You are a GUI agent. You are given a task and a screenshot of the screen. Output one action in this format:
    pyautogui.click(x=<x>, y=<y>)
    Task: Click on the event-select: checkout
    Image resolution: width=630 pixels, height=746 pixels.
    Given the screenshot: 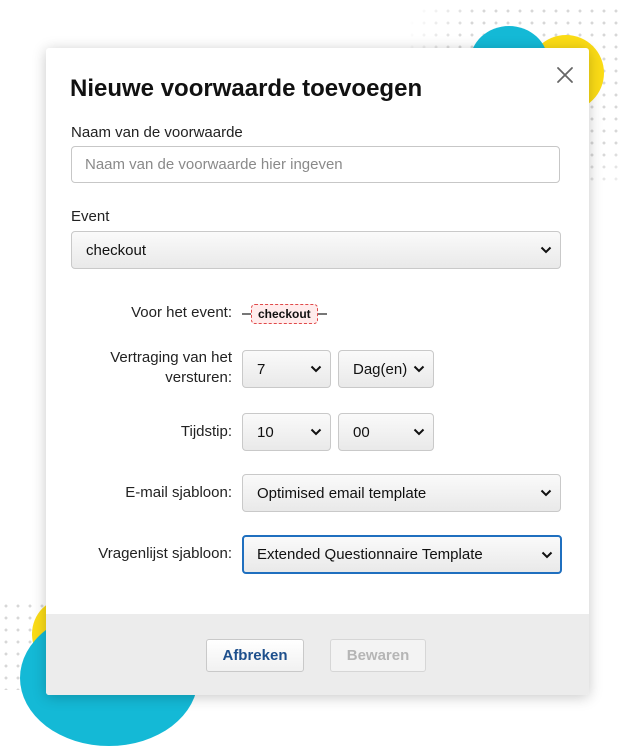 What is the action you would take?
    pyautogui.click(x=316, y=250)
    